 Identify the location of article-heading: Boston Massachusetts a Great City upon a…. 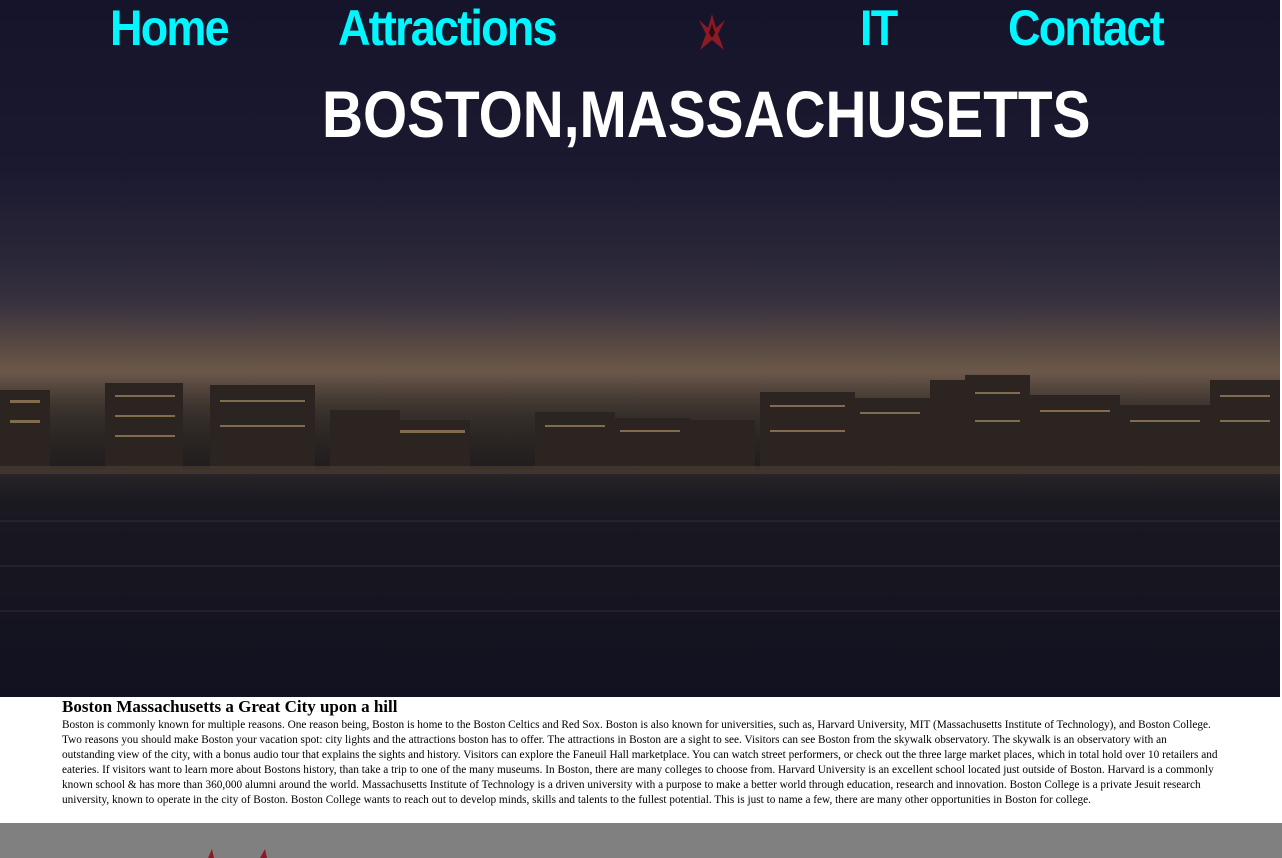
(230, 706).